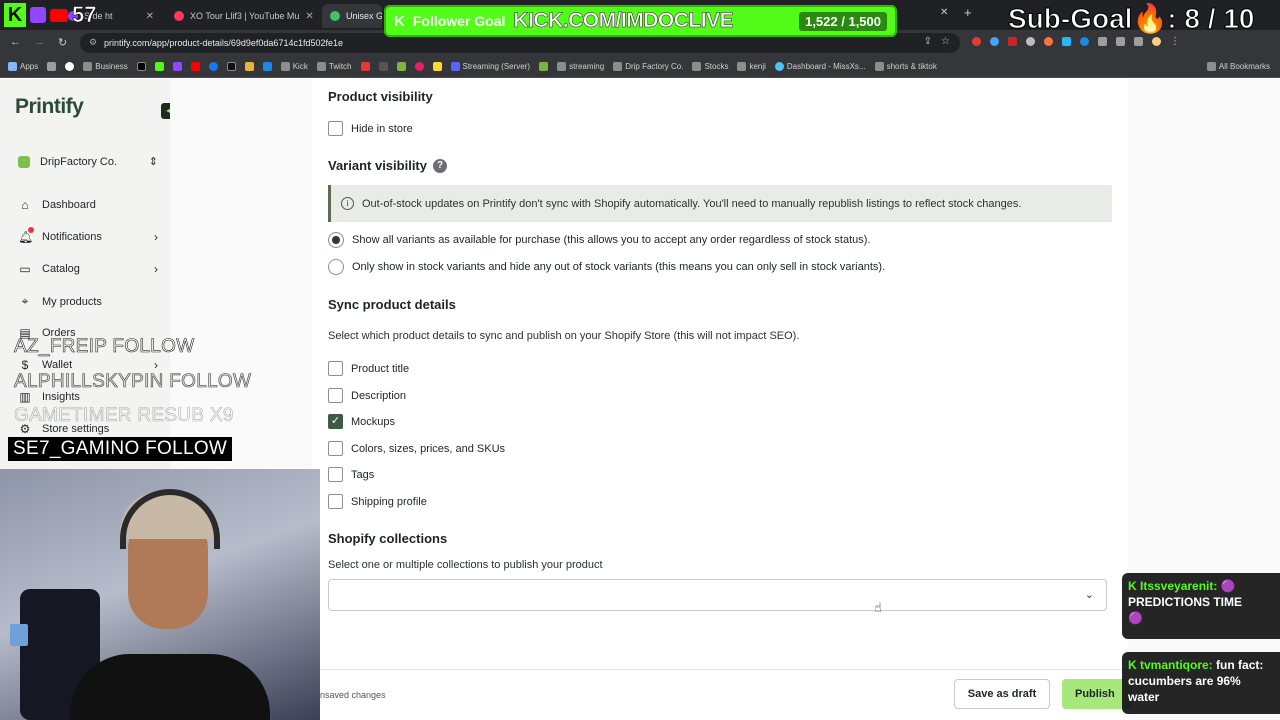 The width and height of the screenshot is (1280, 720). I want to click on back-icon: ←, so click(15, 42).